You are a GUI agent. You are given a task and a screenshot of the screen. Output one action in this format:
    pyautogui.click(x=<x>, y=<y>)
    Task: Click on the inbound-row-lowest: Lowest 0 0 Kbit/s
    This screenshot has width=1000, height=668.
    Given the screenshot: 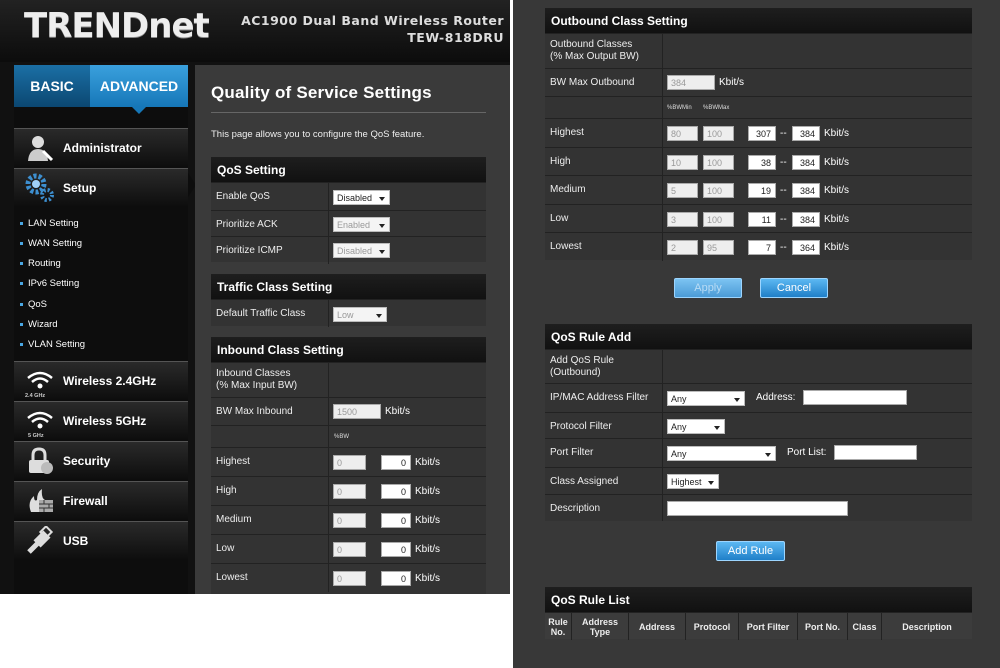 What is the action you would take?
    pyautogui.click(x=348, y=577)
    